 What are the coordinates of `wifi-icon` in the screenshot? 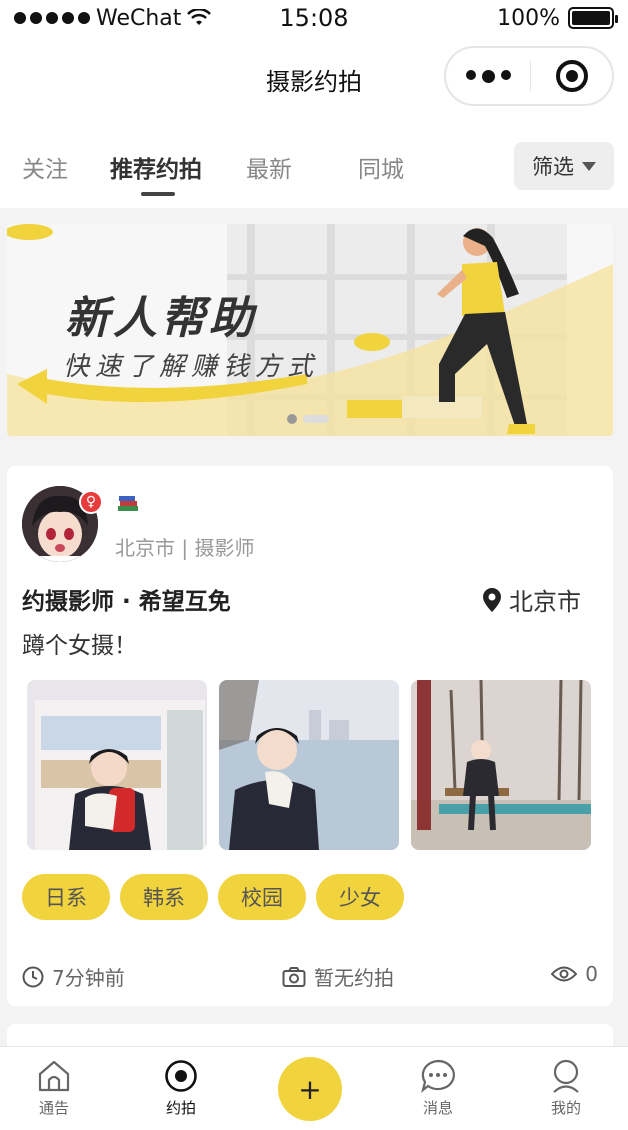 It's located at (199, 17).